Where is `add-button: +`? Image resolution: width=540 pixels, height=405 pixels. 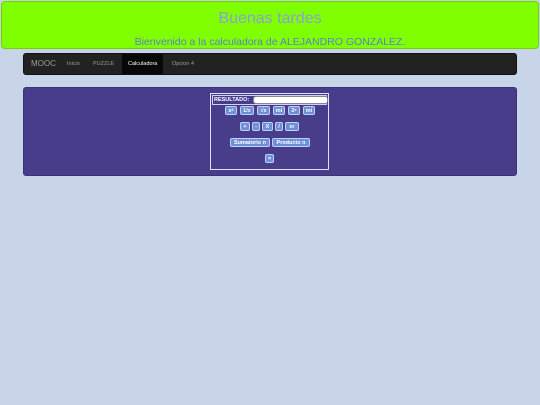 add-button: + is located at coordinates (245, 126).